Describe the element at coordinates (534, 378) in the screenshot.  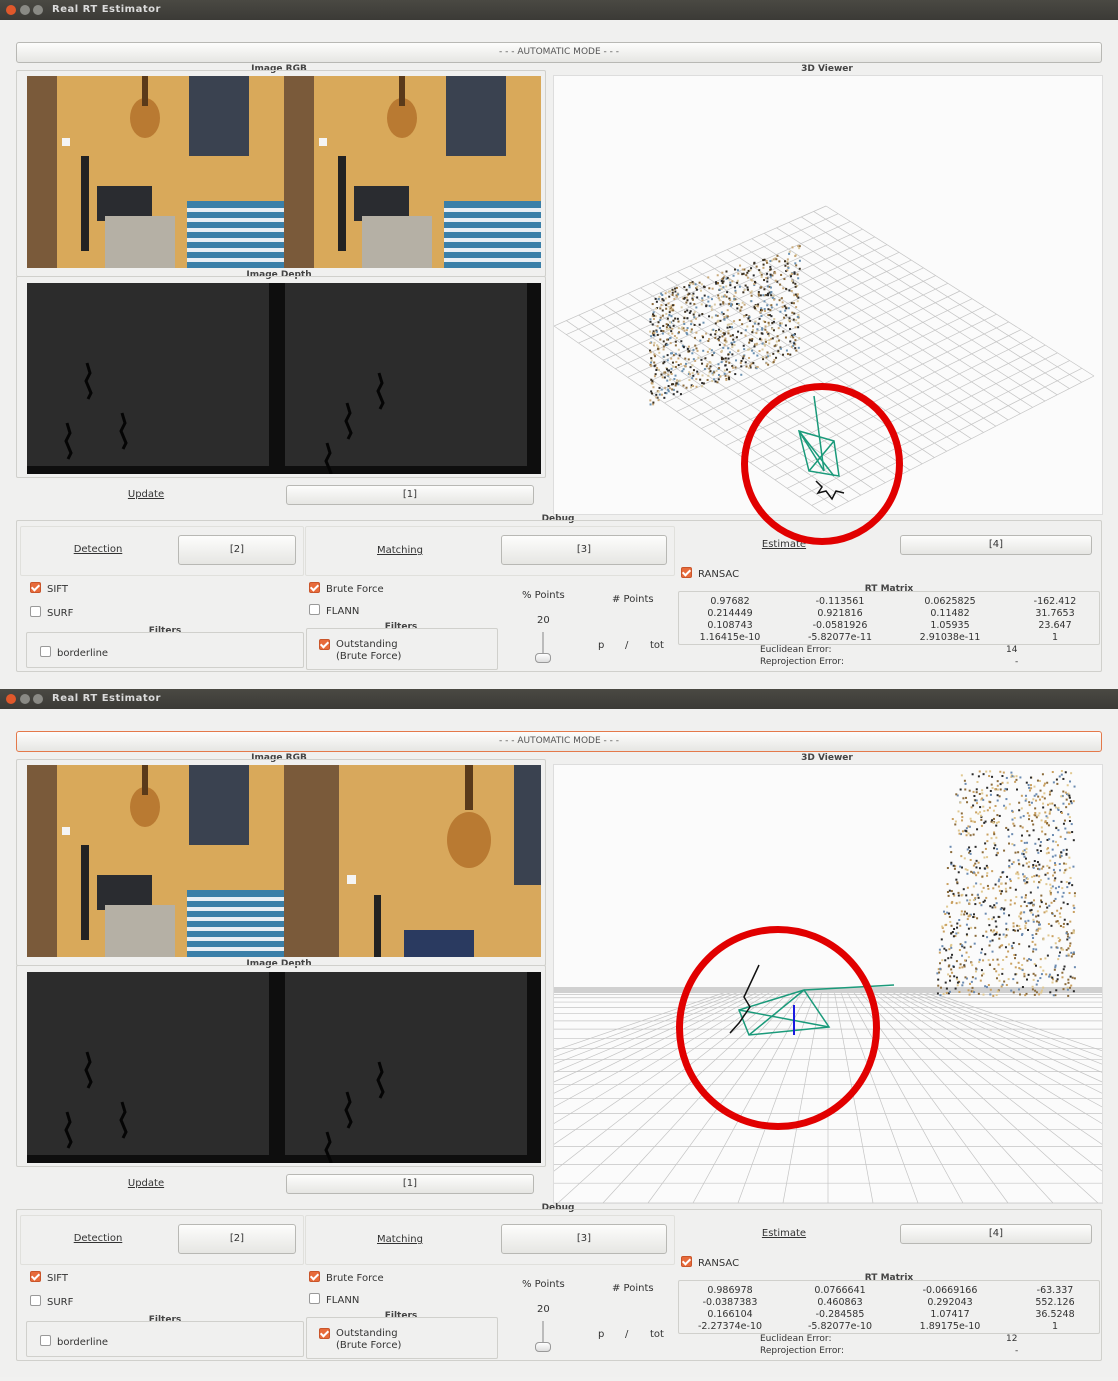
I see `depth-edge` at that location.